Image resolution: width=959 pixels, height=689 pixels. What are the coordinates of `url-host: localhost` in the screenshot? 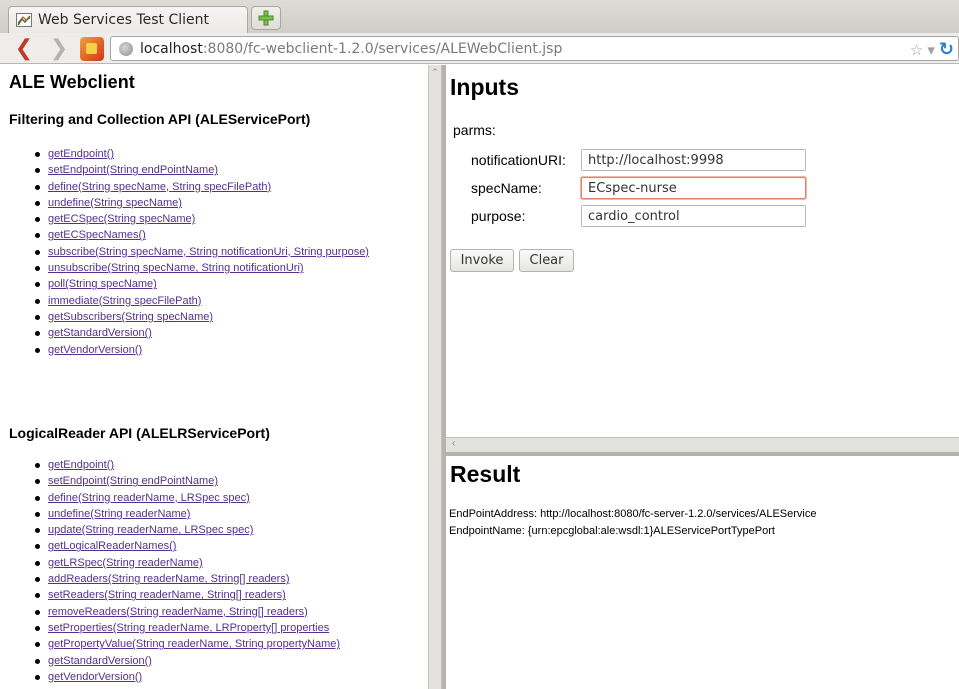 It's located at (171, 48).